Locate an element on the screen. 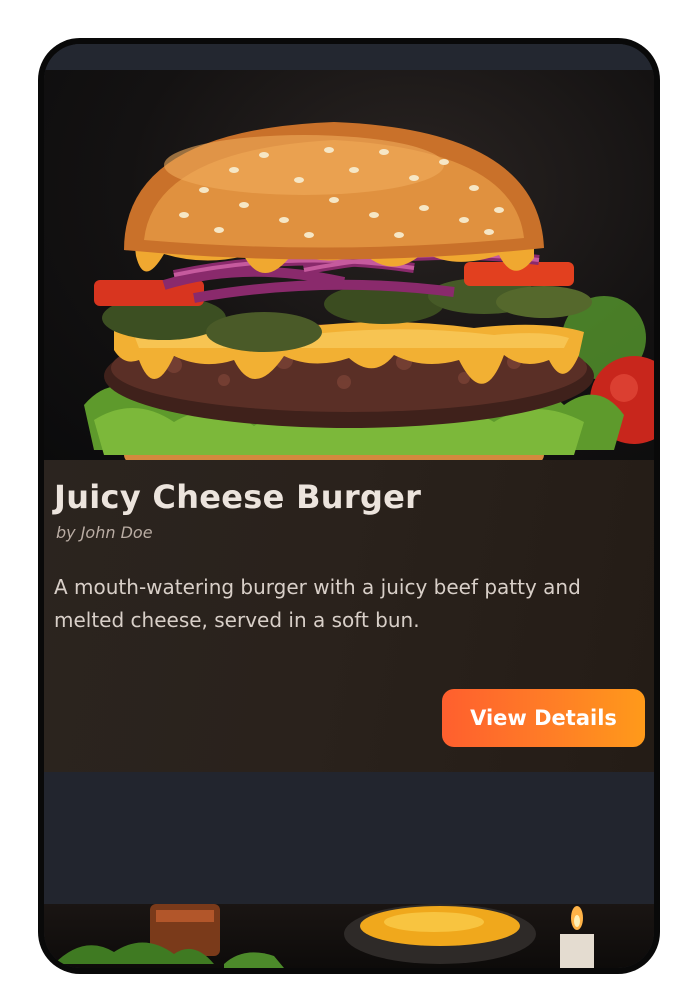 This screenshot has height=1003, width=689. card-spacer is located at coordinates (349, 838).